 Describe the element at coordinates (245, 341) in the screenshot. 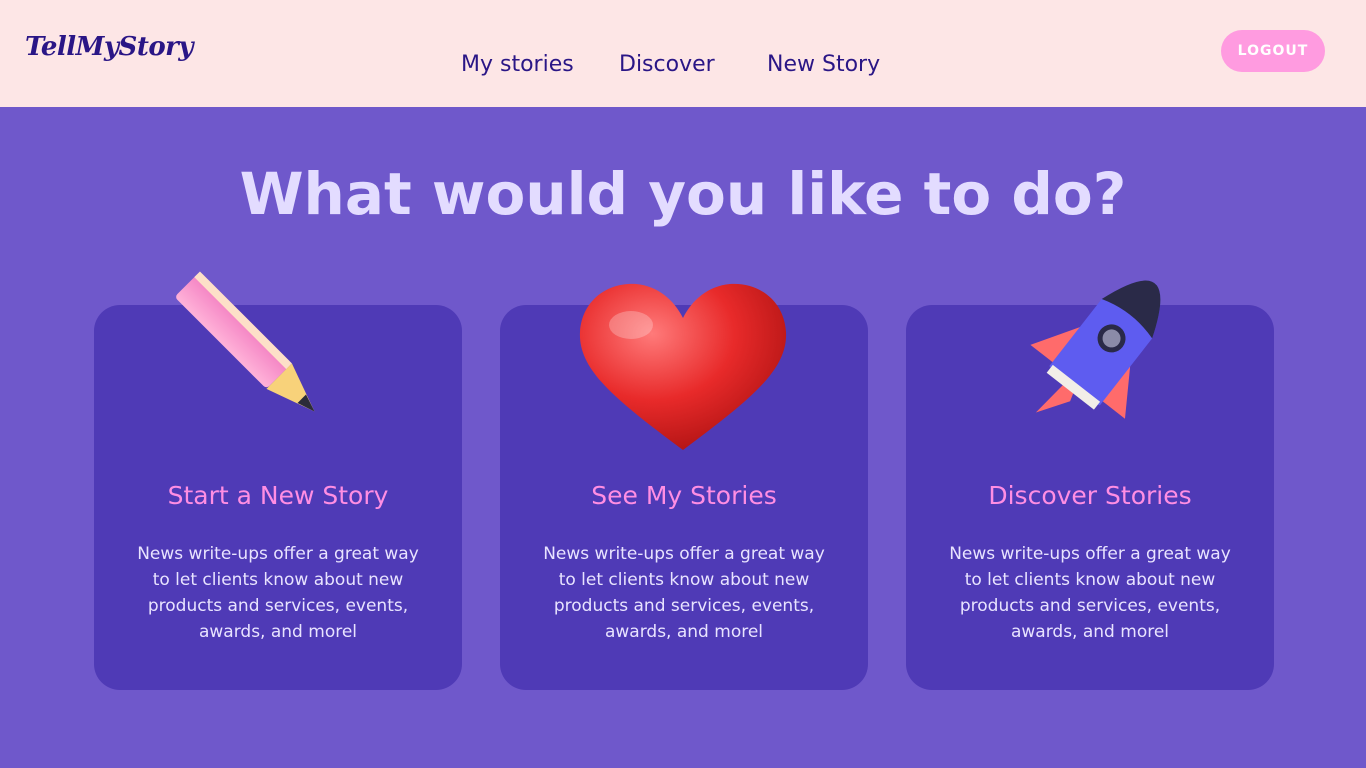

I see `pencil-icon` at that location.